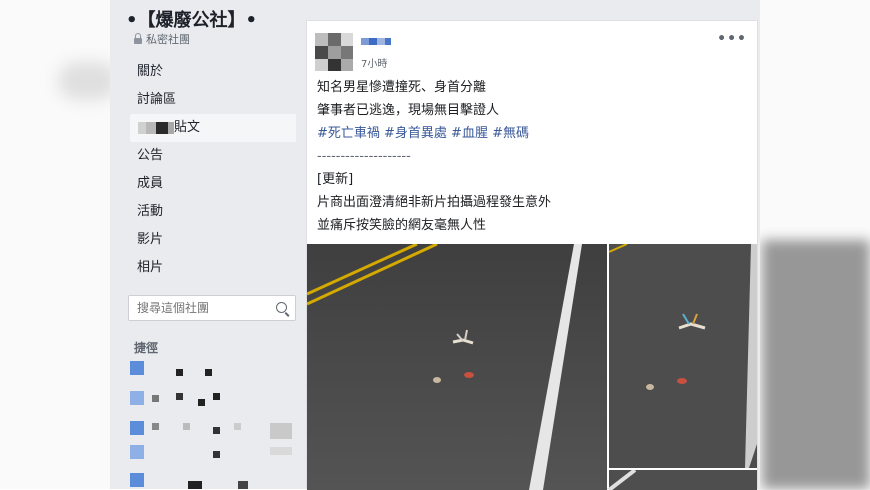  What do you see at coordinates (146, 348) in the screenshot?
I see `shortcuts-heading: 捷徑` at bounding box center [146, 348].